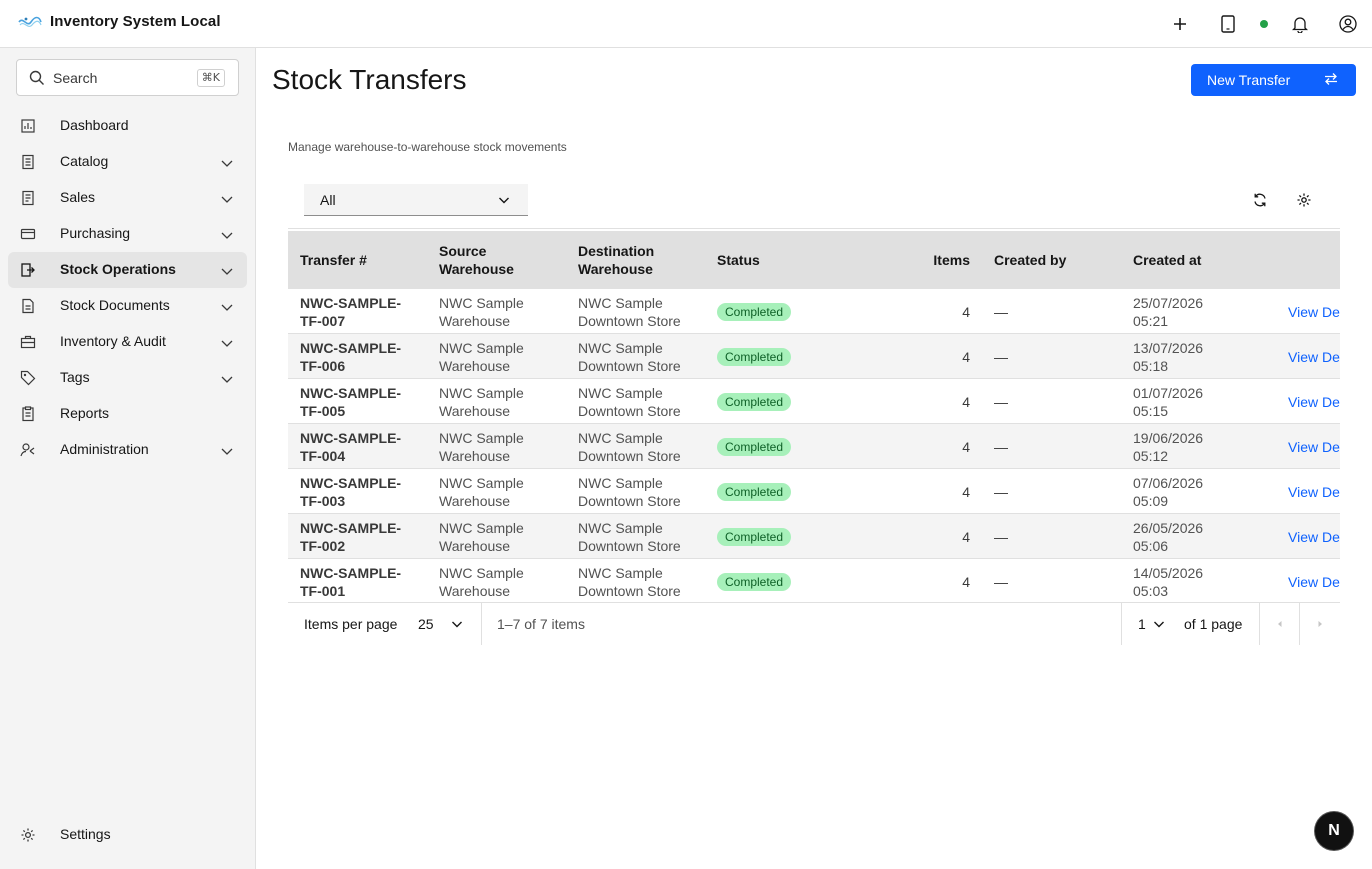  What do you see at coordinates (135, 21) in the screenshot?
I see `app-title: Inventory System Local` at bounding box center [135, 21].